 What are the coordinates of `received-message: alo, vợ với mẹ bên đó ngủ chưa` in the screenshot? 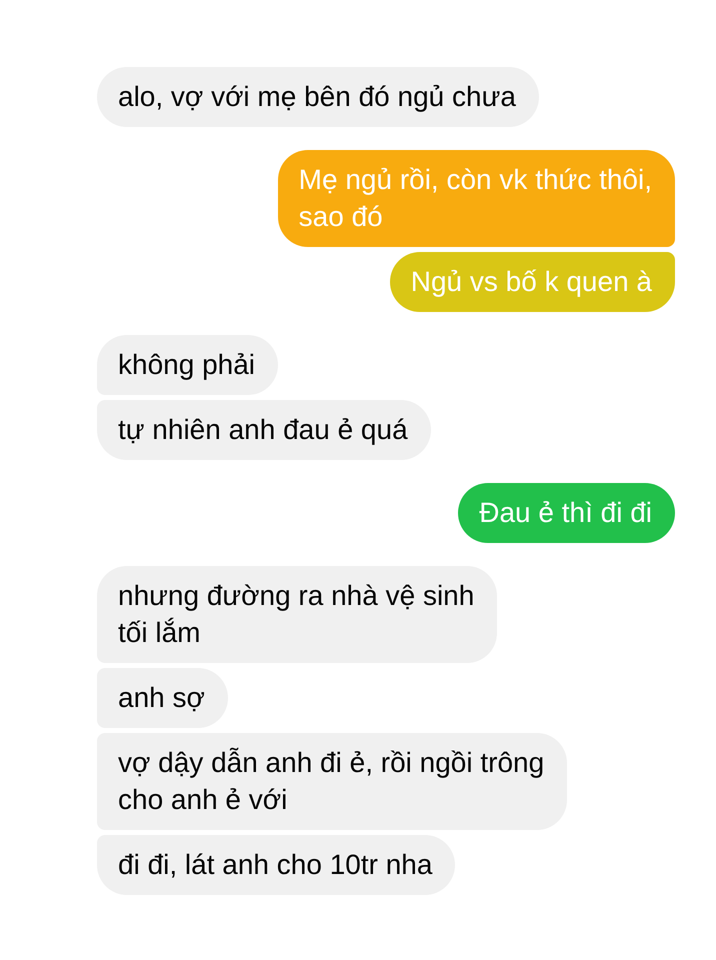 It's located at (318, 97).